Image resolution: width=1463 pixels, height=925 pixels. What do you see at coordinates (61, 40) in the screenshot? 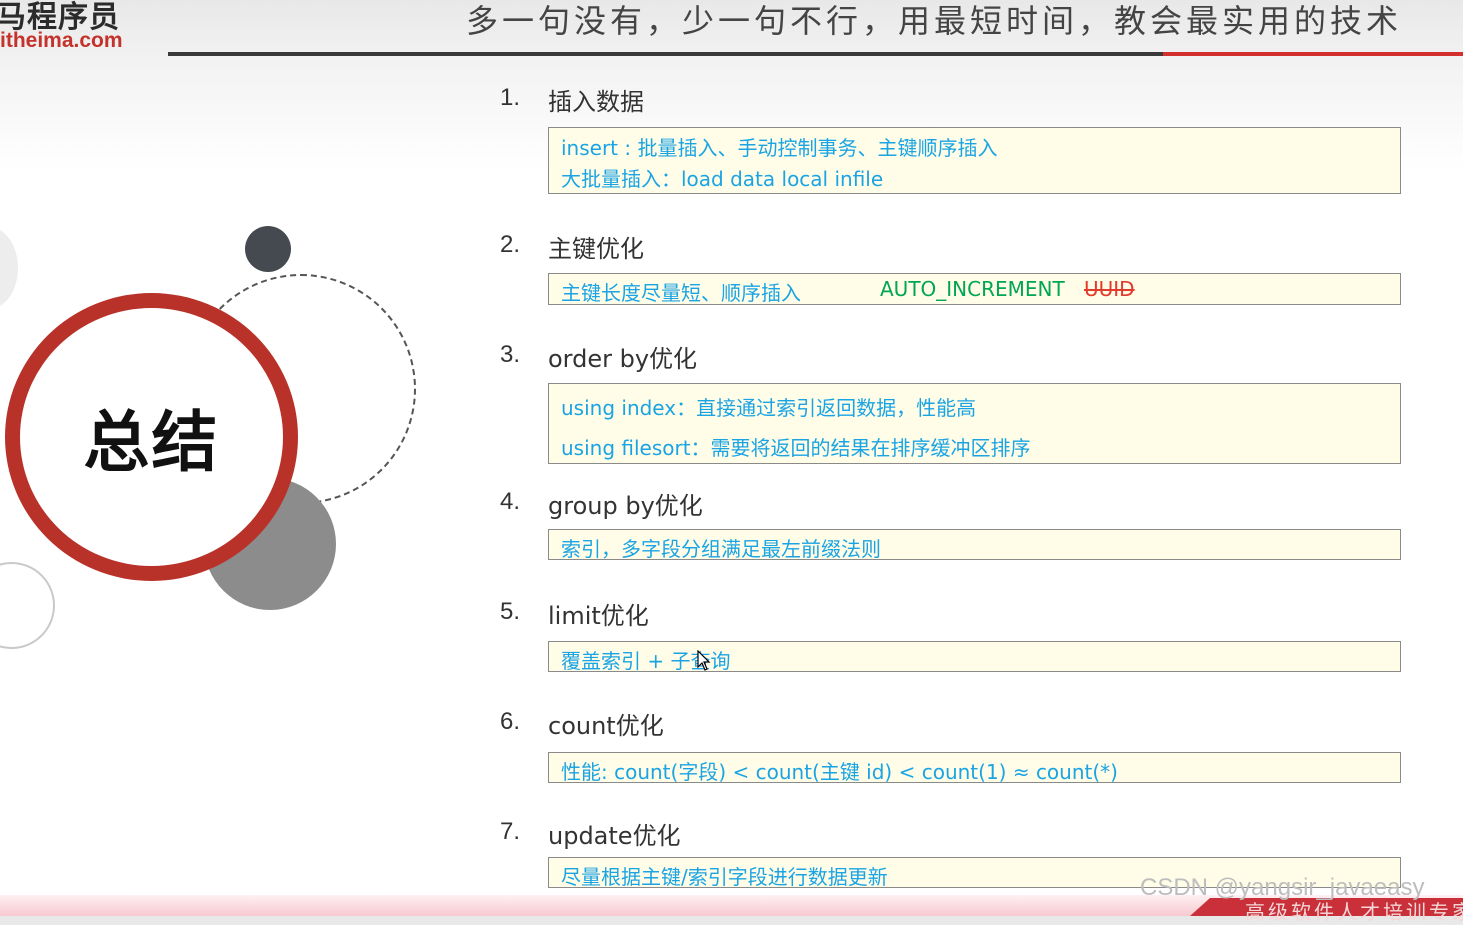
I see `logo-domain: itheima.com` at bounding box center [61, 40].